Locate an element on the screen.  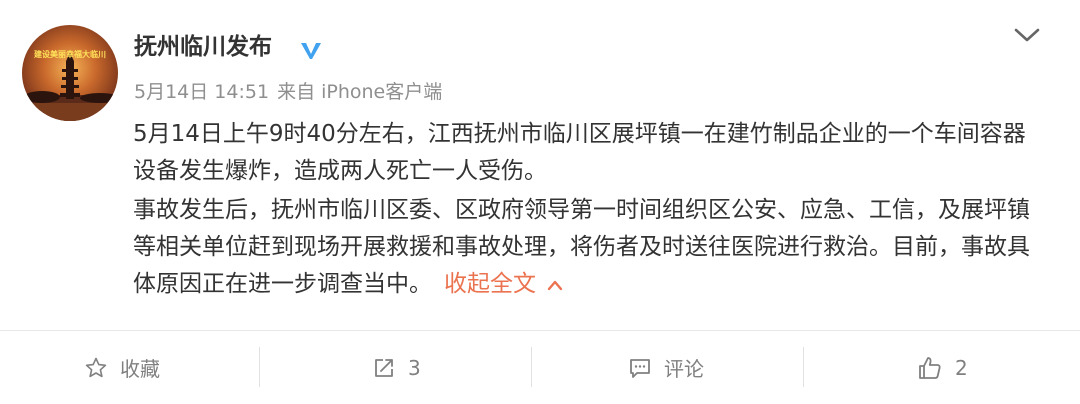
author-name: 抚州临川发布 is located at coordinates (203, 47).